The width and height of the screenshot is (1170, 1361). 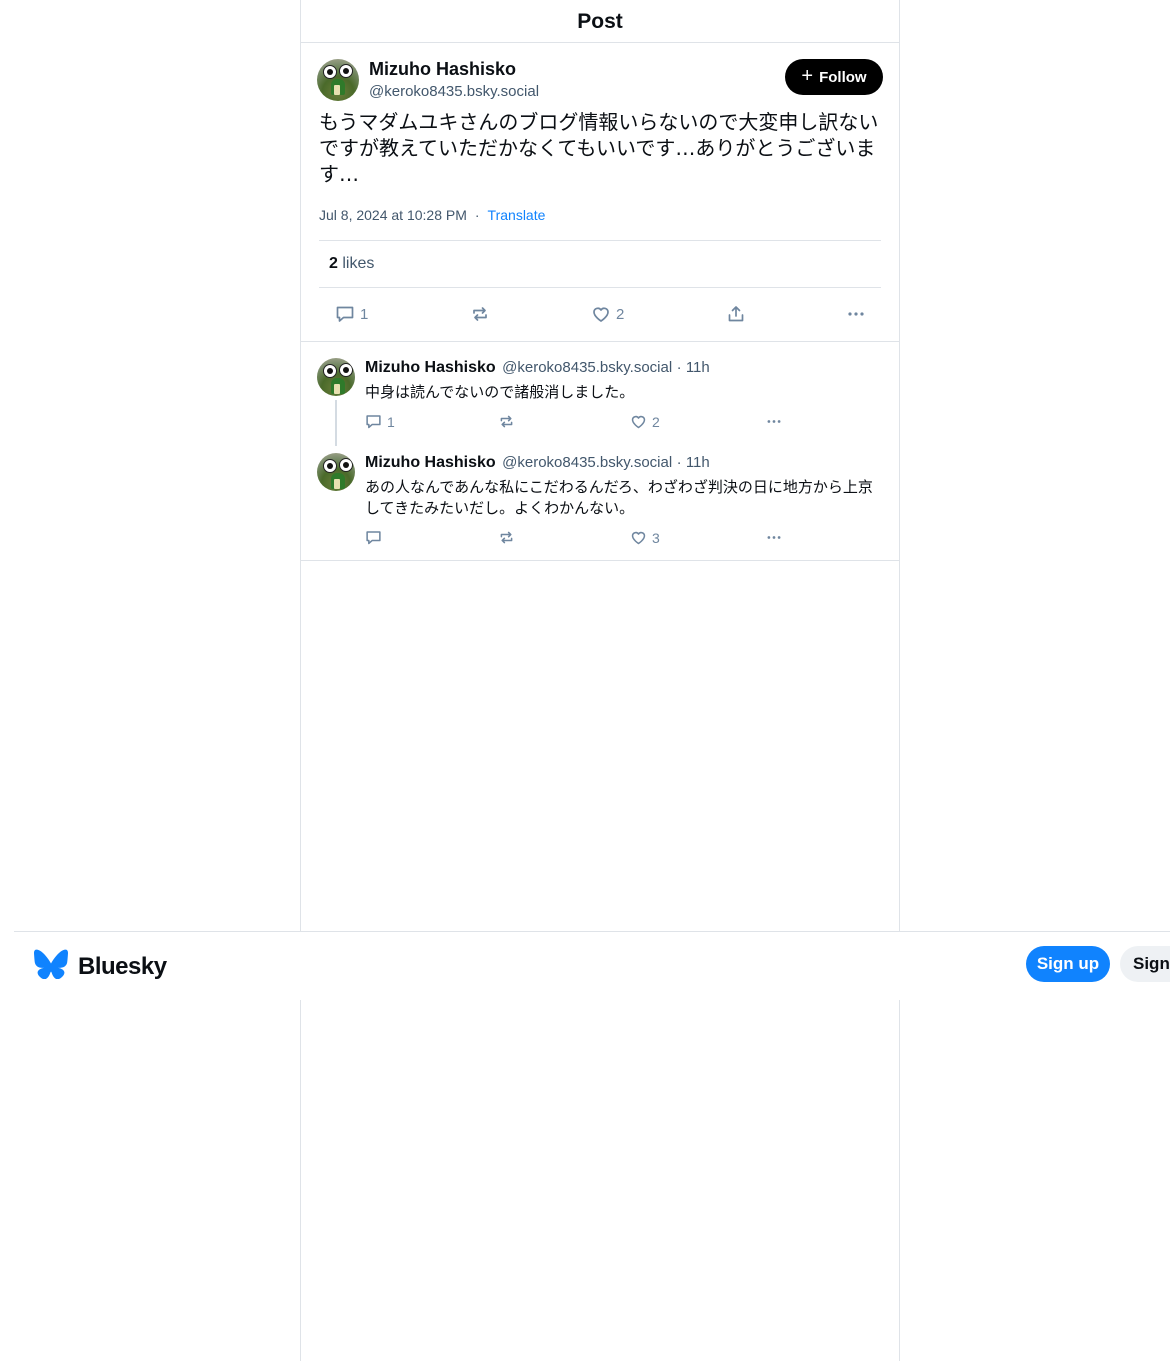 What do you see at coordinates (843, 77) in the screenshot?
I see `follow-label: Follow` at bounding box center [843, 77].